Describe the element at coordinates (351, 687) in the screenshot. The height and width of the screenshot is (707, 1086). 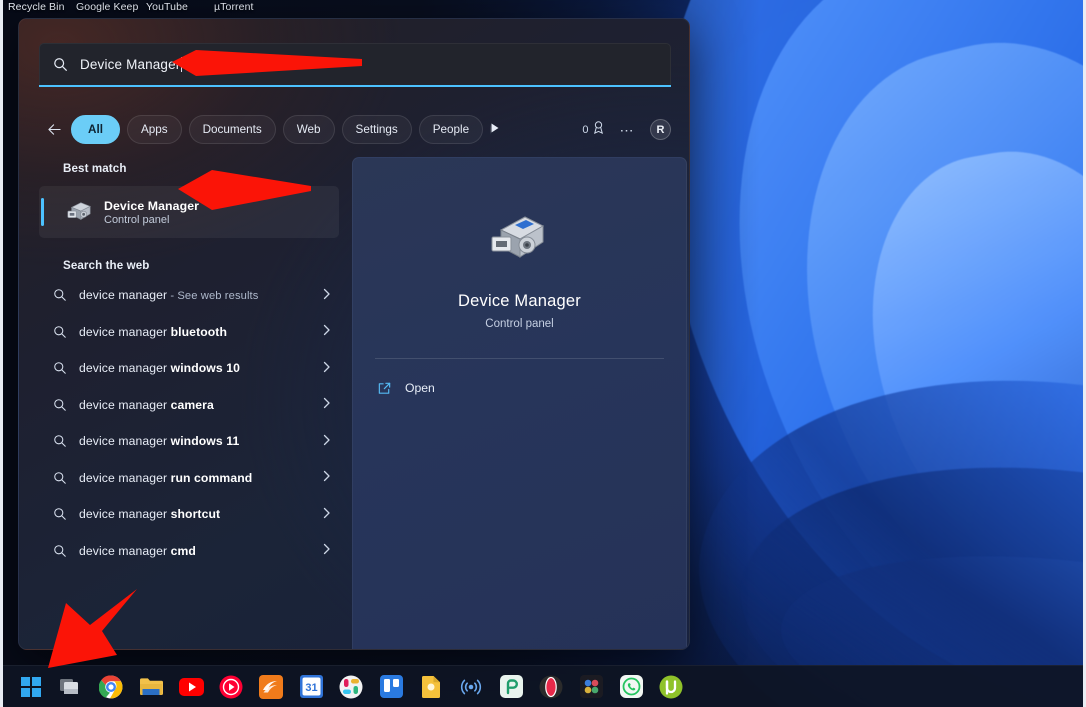
I see `slack` at that location.